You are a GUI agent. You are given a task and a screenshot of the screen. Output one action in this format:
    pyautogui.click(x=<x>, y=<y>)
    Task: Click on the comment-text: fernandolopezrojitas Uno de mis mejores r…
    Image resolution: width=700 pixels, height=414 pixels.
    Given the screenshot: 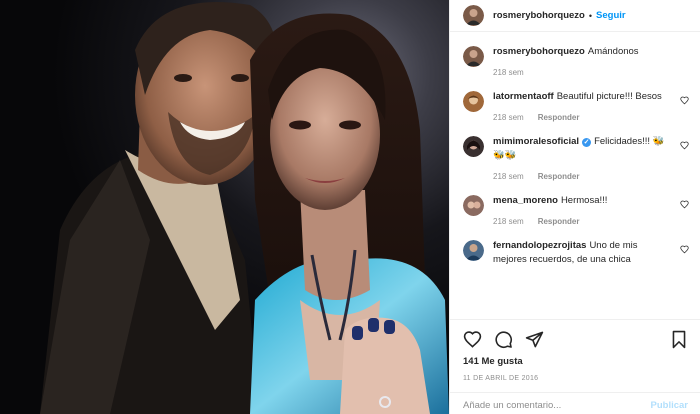 What is the action you would take?
    pyautogui.click(x=583, y=253)
    